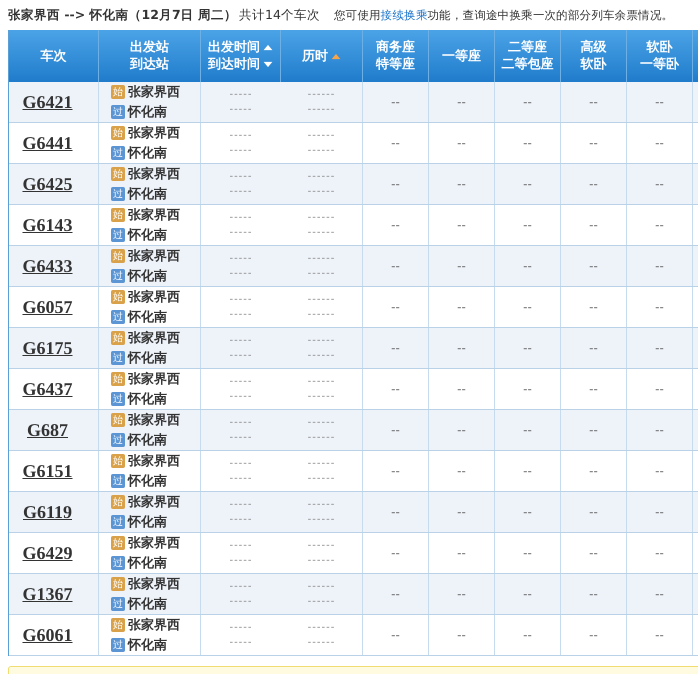  I want to click on train-number-link: G687, so click(53, 430).